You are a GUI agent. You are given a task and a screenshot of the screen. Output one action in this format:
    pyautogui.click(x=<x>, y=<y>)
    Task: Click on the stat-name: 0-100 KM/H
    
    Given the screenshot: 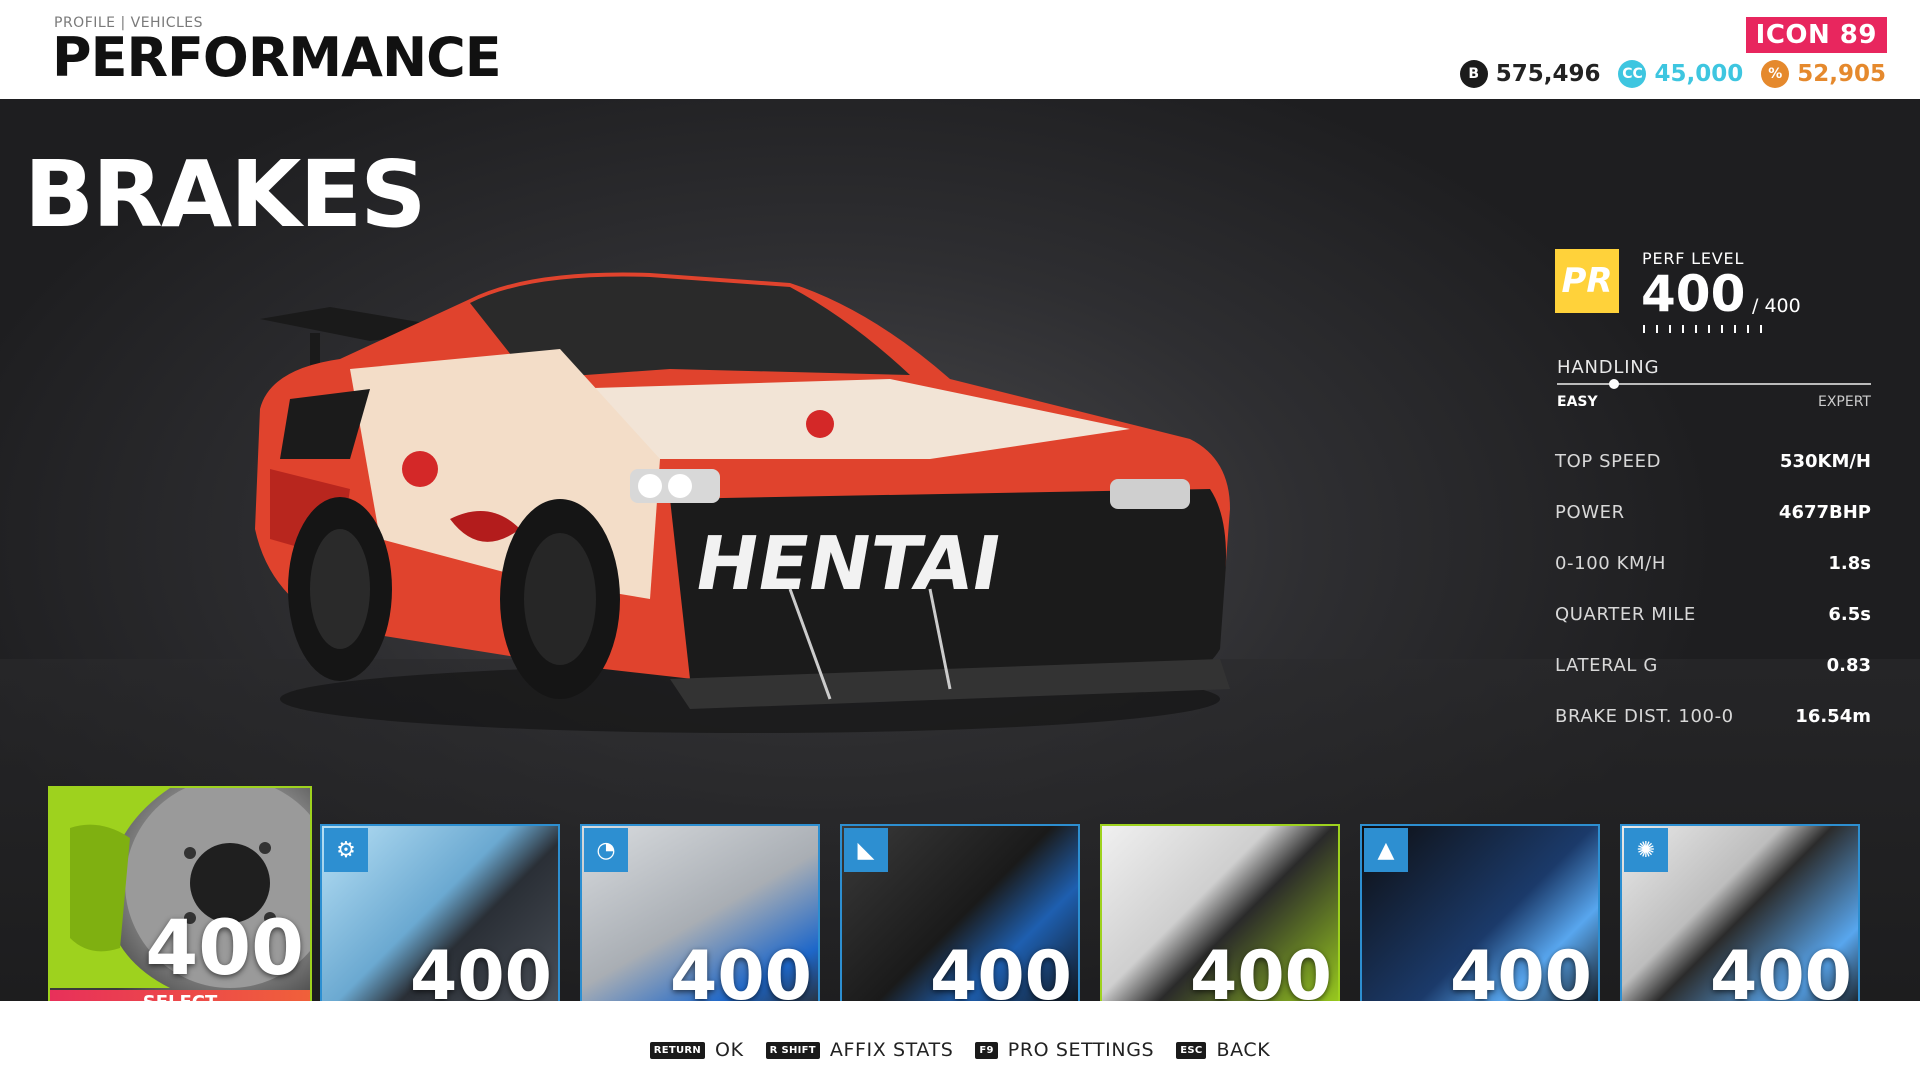 What is the action you would take?
    pyautogui.click(x=1610, y=563)
    